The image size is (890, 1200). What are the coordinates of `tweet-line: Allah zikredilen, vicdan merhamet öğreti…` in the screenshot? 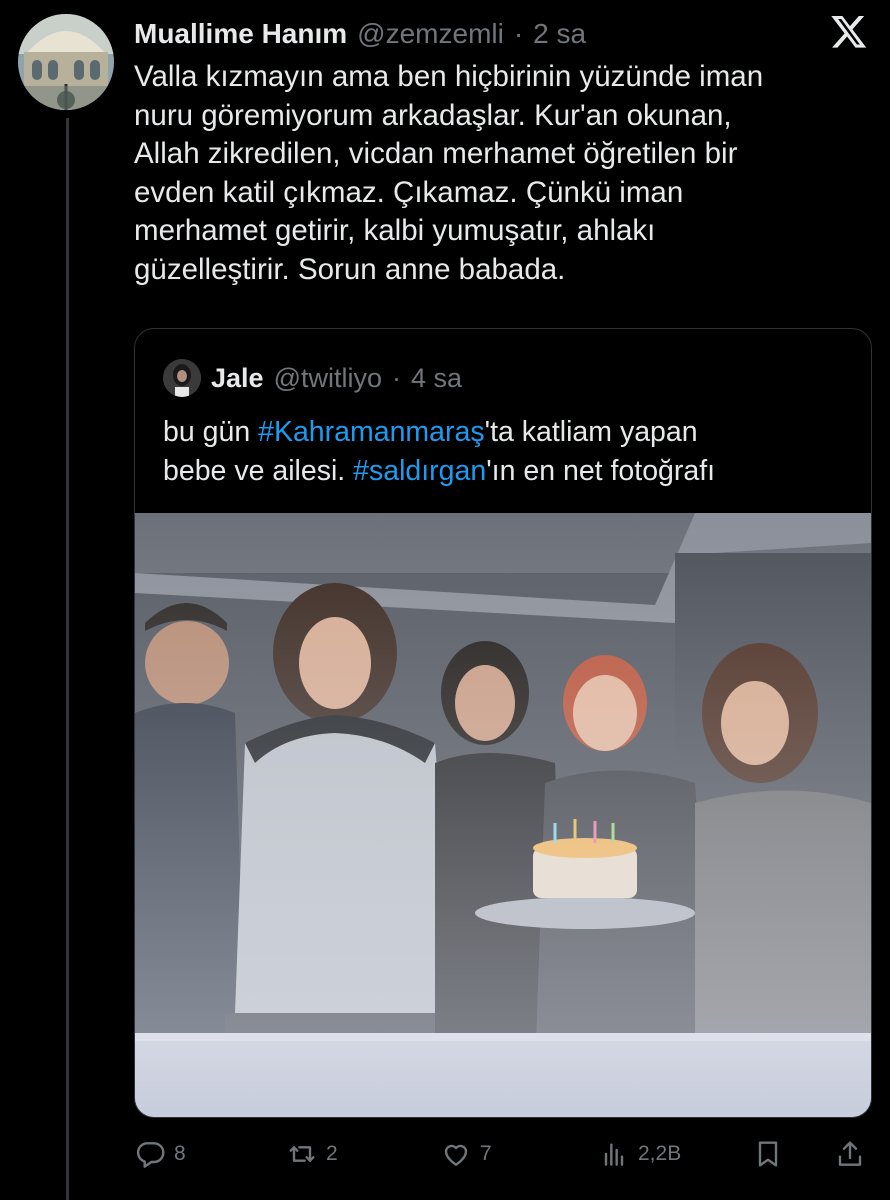 It's located at (436, 153).